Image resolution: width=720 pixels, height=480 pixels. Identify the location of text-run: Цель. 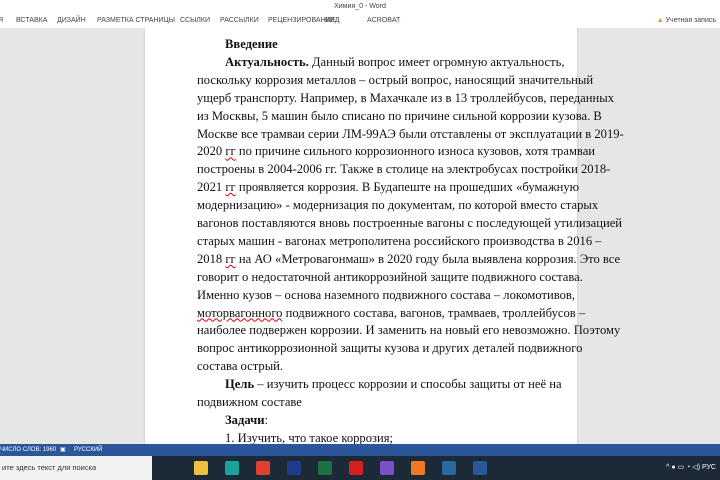
(240, 384).